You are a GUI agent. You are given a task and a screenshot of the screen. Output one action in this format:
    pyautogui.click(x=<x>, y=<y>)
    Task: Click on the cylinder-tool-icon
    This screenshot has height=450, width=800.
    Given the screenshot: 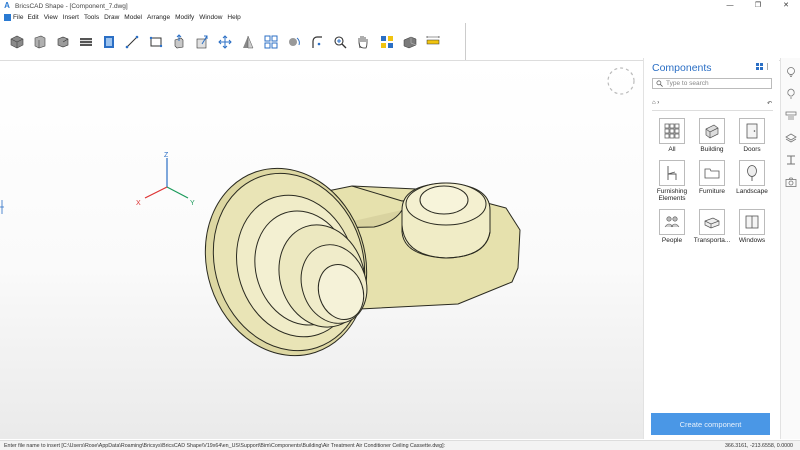 What is the action you would take?
    pyautogui.click(x=40, y=41)
    